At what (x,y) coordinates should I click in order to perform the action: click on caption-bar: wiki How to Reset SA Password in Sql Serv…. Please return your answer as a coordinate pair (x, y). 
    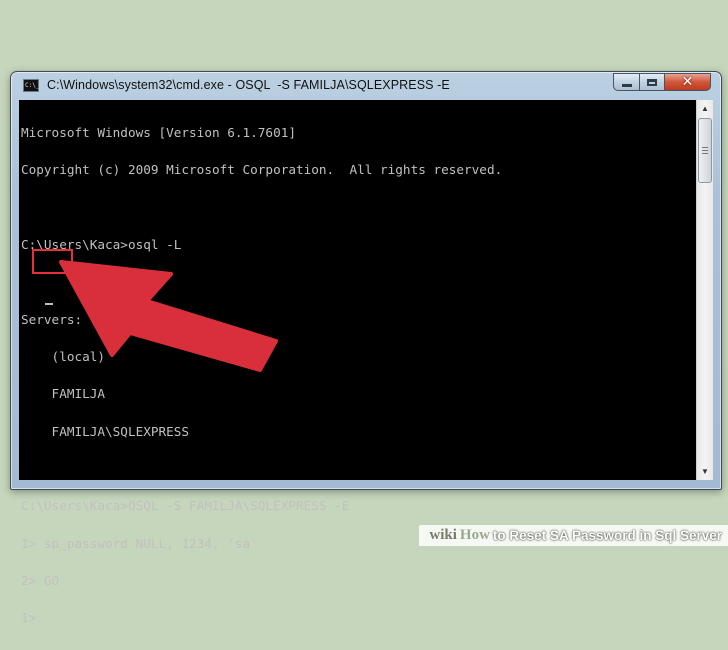
    Looking at the image, I should click on (573, 535).